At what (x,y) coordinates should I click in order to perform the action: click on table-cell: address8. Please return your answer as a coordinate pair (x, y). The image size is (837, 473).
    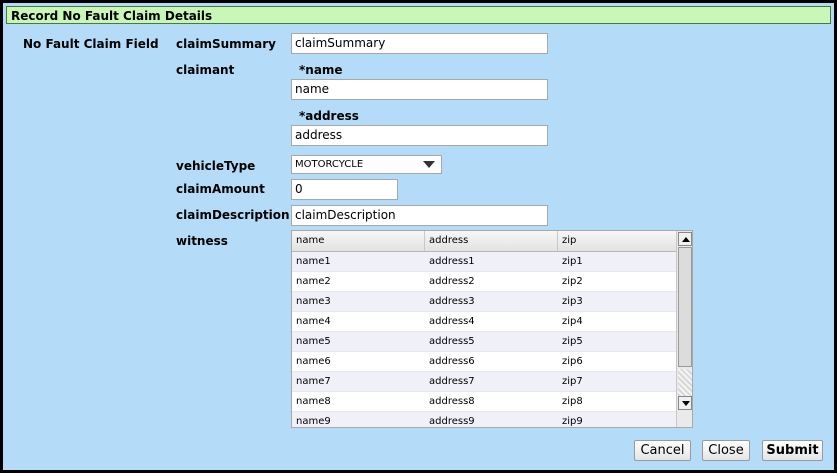
    Looking at the image, I should click on (452, 401).